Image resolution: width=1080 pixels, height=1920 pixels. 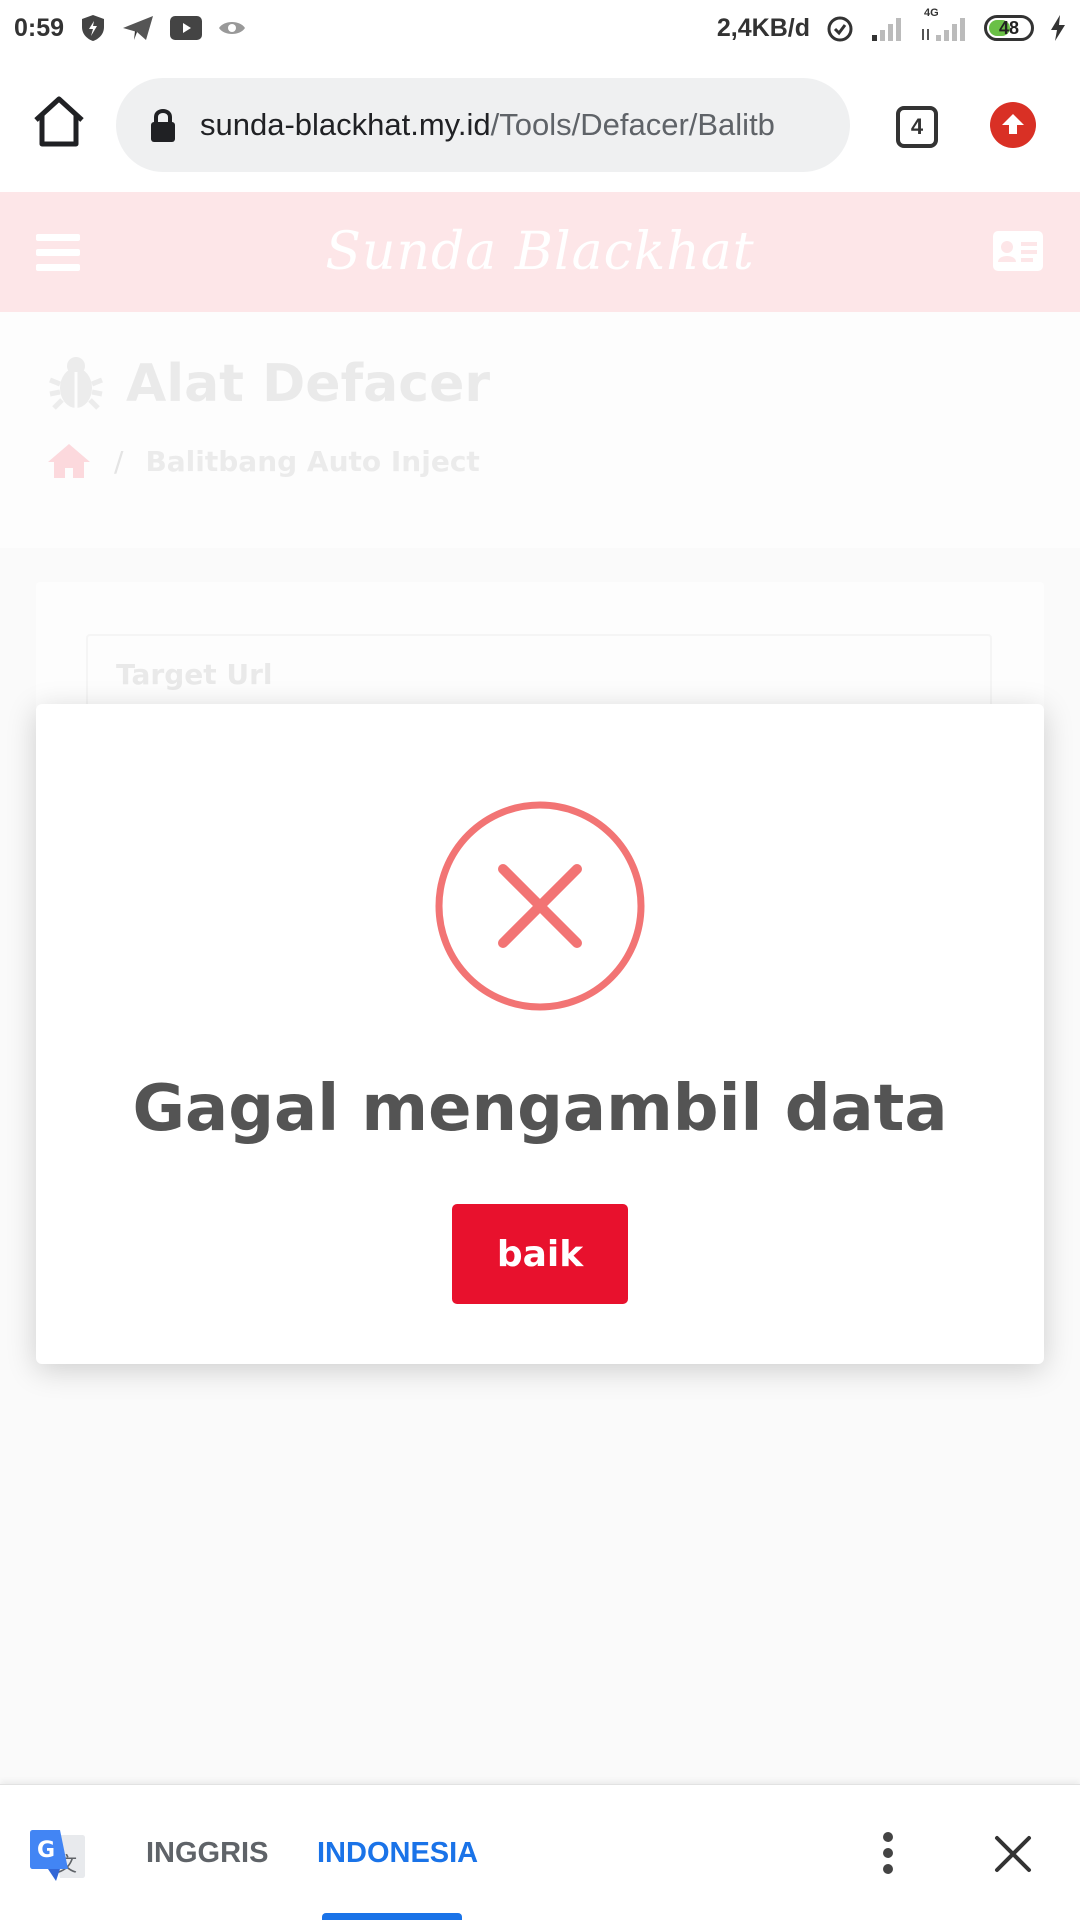 I want to click on shield-icon, so click(x=93, y=28).